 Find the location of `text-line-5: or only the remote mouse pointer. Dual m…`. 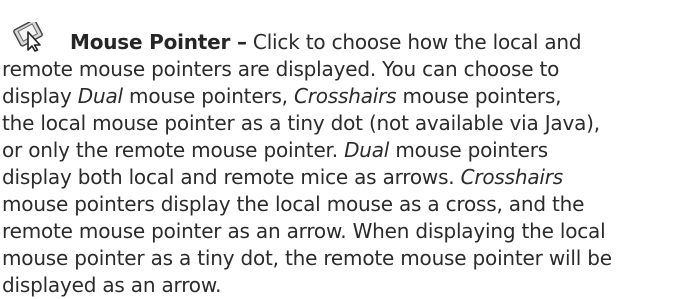

text-line-5: or only the remote mouse pointer. Dual m… is located at coordinates (348, 150).